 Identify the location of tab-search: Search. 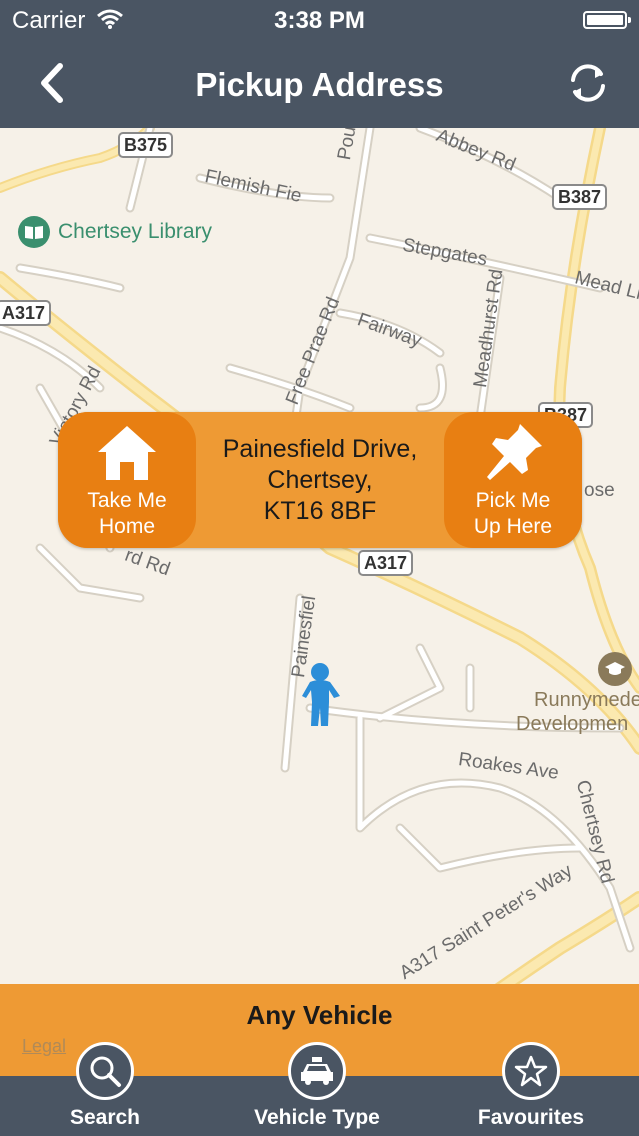
(105, 1086).